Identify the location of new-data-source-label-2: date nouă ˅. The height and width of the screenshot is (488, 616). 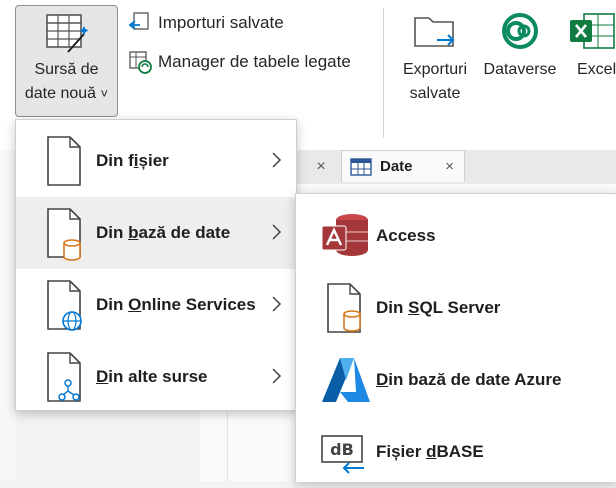
(66, 93).